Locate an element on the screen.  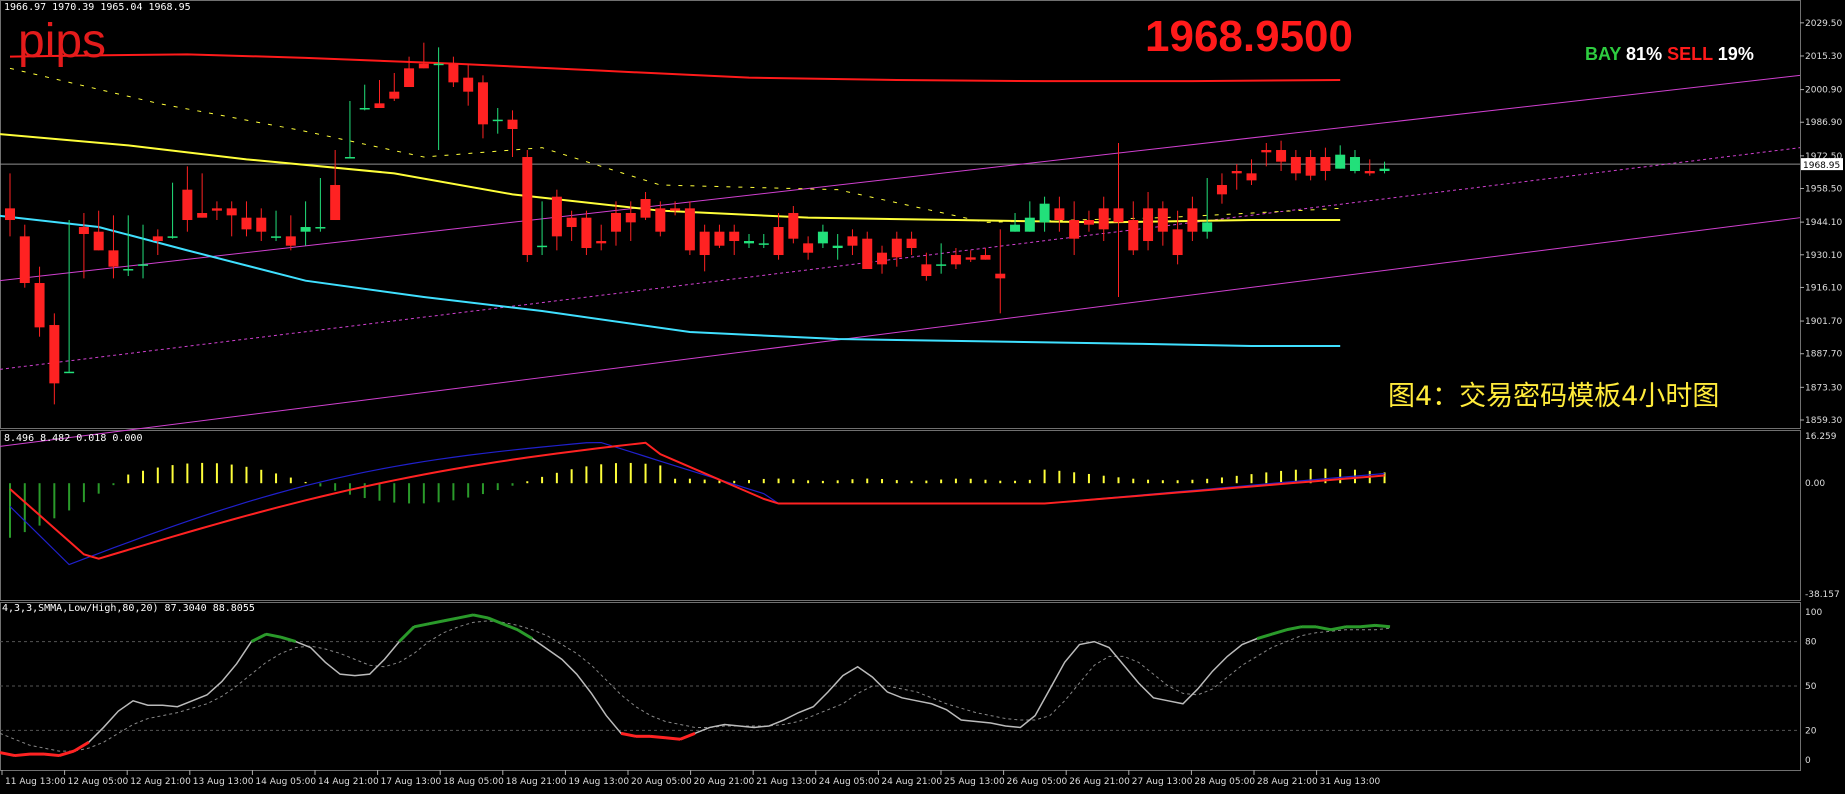
time-tick-label: 31 Aug 13:00 is located at coordinates (1350, 782).